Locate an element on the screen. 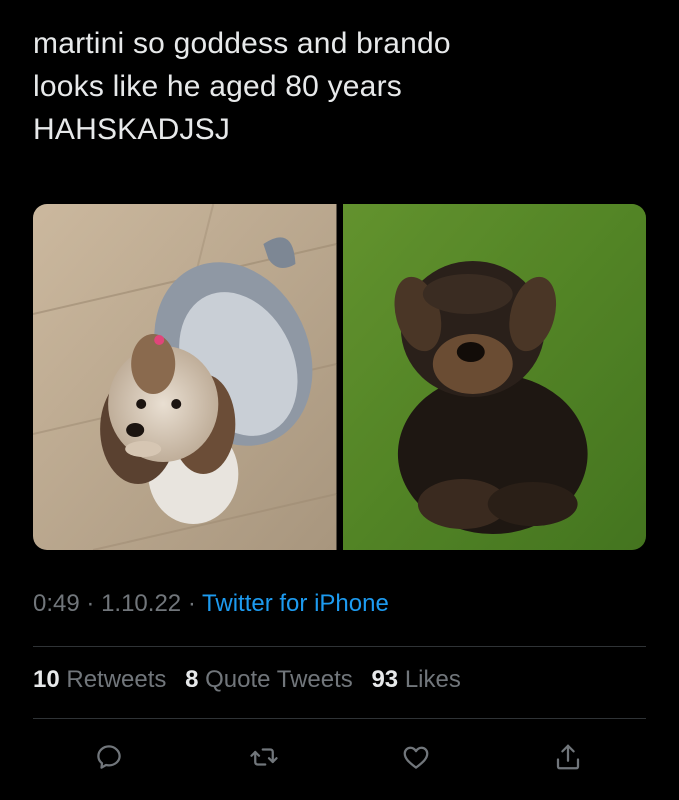 The width and height of the screenshot is (679, 800). tweet-stats: 10 Retweets 8 Quote Tweets 93 Likes is located at coordinates (253, 680).